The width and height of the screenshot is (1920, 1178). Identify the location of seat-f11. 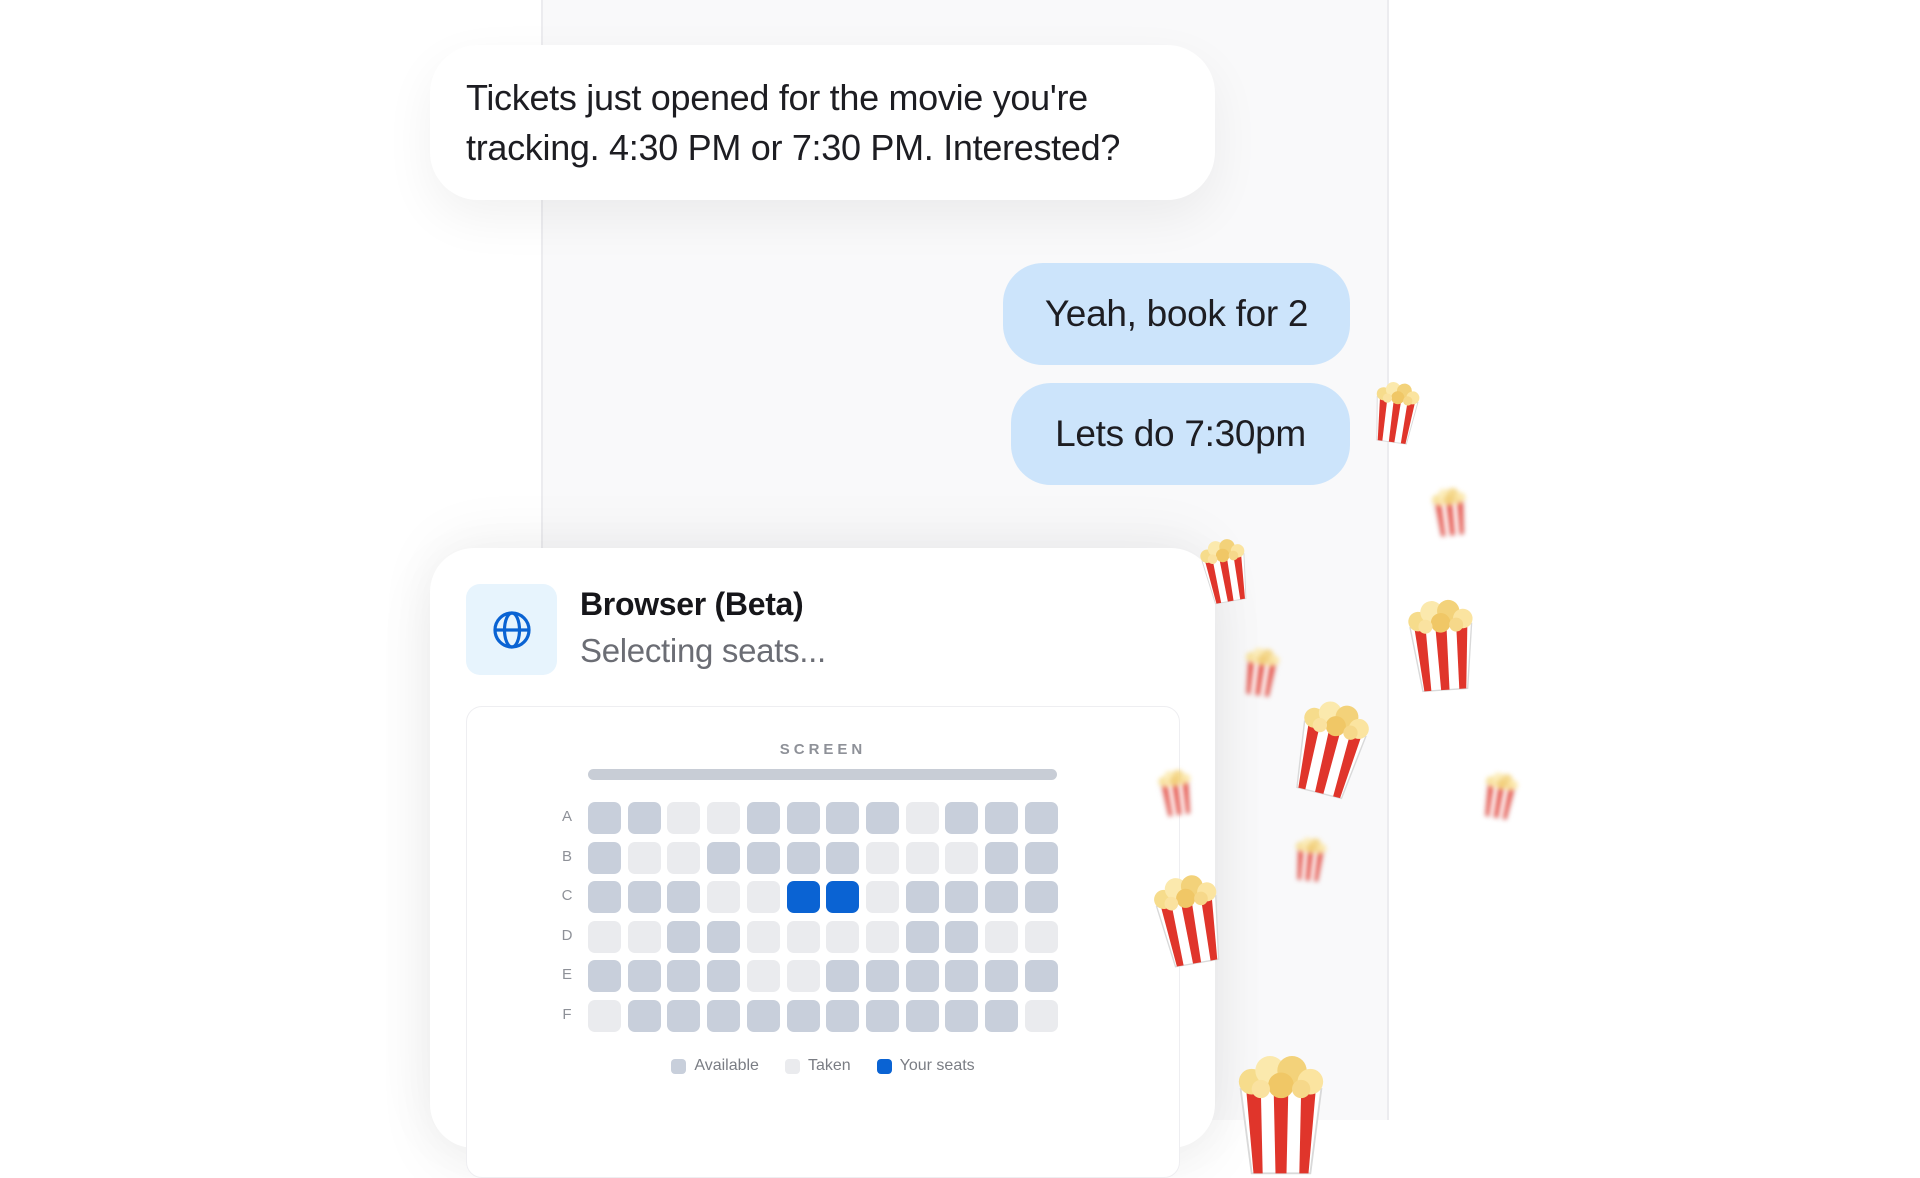
(1001, 1016).